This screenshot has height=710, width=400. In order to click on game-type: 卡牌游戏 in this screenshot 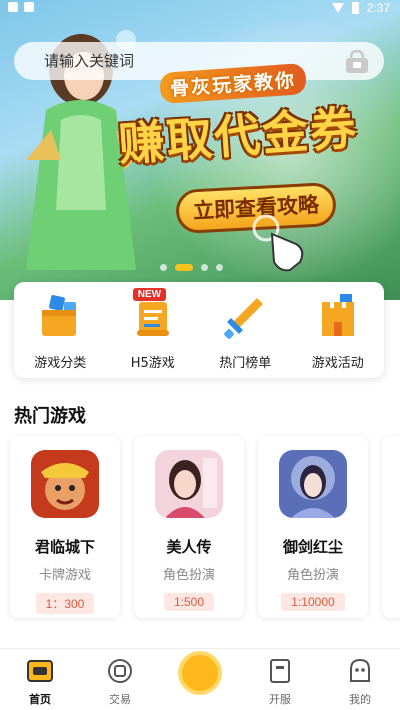, I will do `click(64, 575)`.